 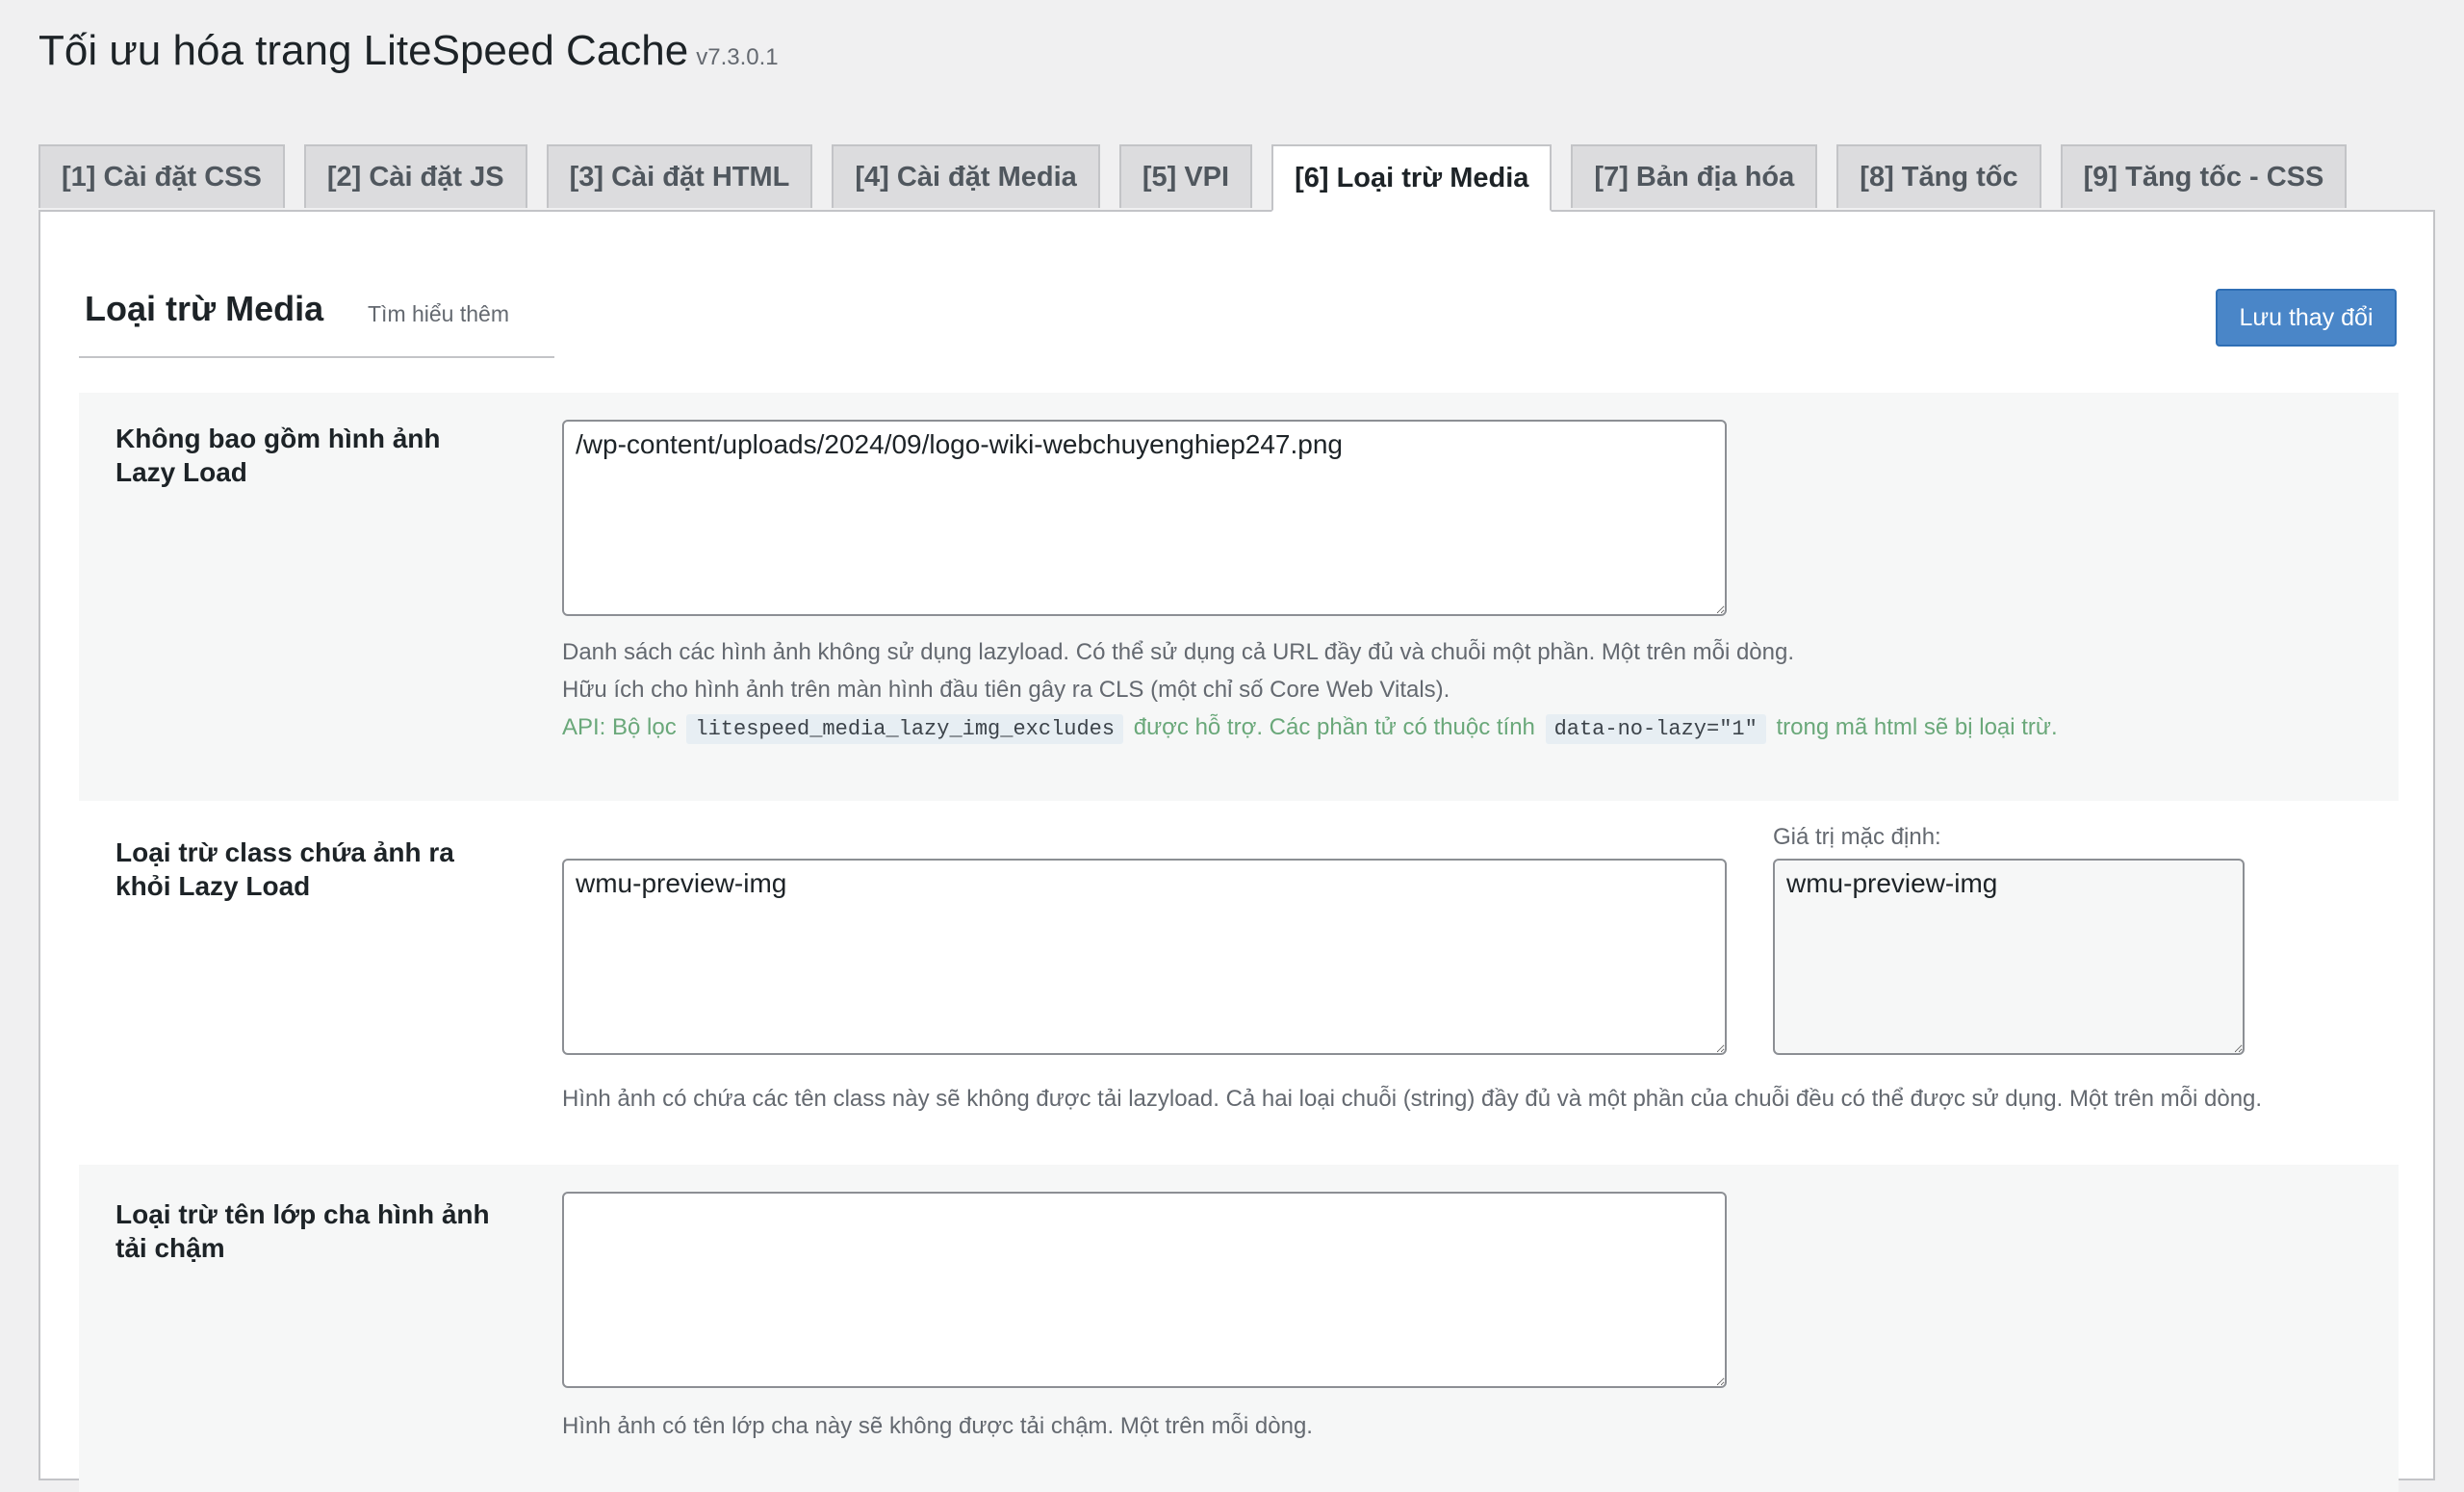 What do you see at coordinates (278, 455) in the screenshot?
I see `setting-label: Không bao gồm hình ảnh Lazy Load` at bounding box center [278, 455].